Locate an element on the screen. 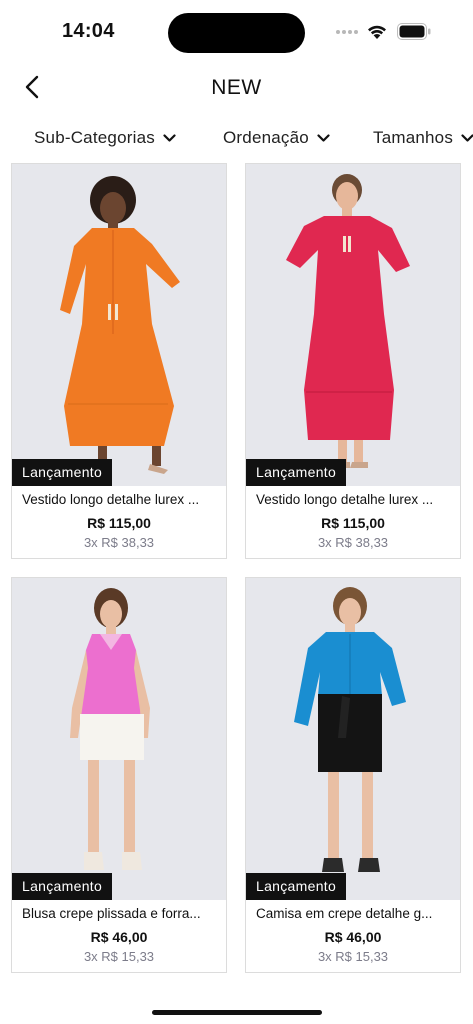 The width and height of the screenshot is (473, 1024). subcategories-filter: Sub-Categorias is located at coordinates (105, 138).